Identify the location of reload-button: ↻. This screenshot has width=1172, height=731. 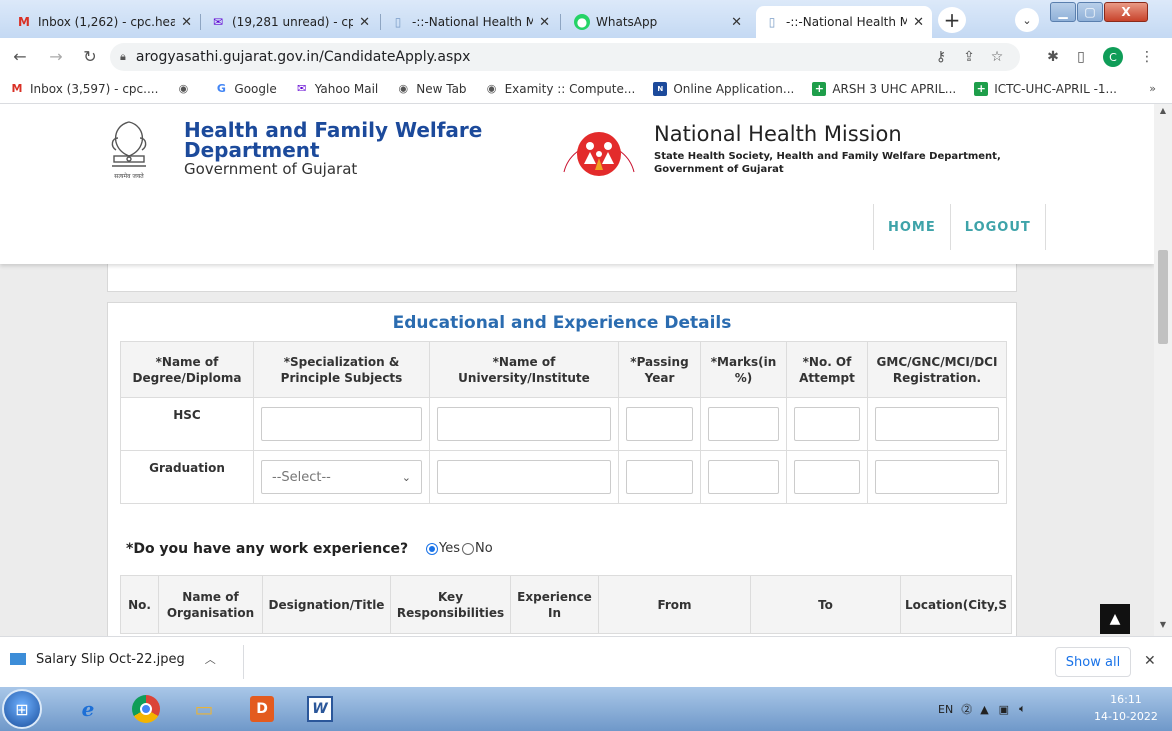
(90, 56).